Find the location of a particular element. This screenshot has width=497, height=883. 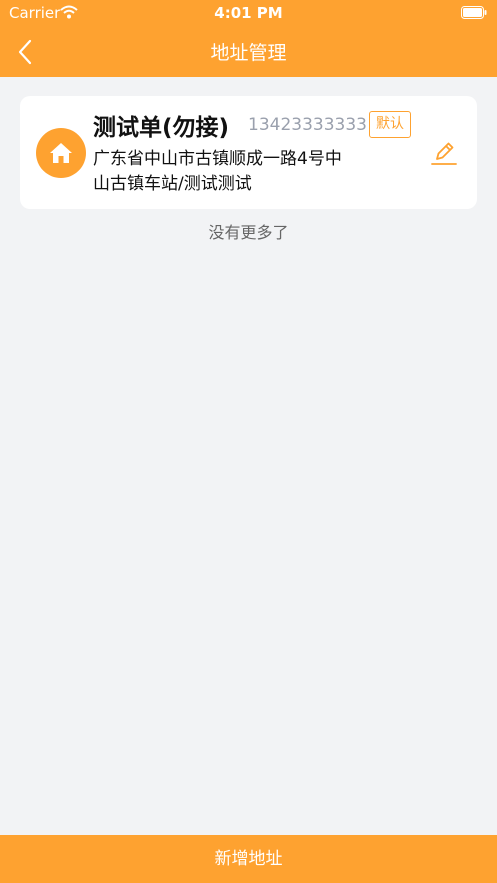

list-end-text: 没有更多了 is located at coordinates (248, 232).